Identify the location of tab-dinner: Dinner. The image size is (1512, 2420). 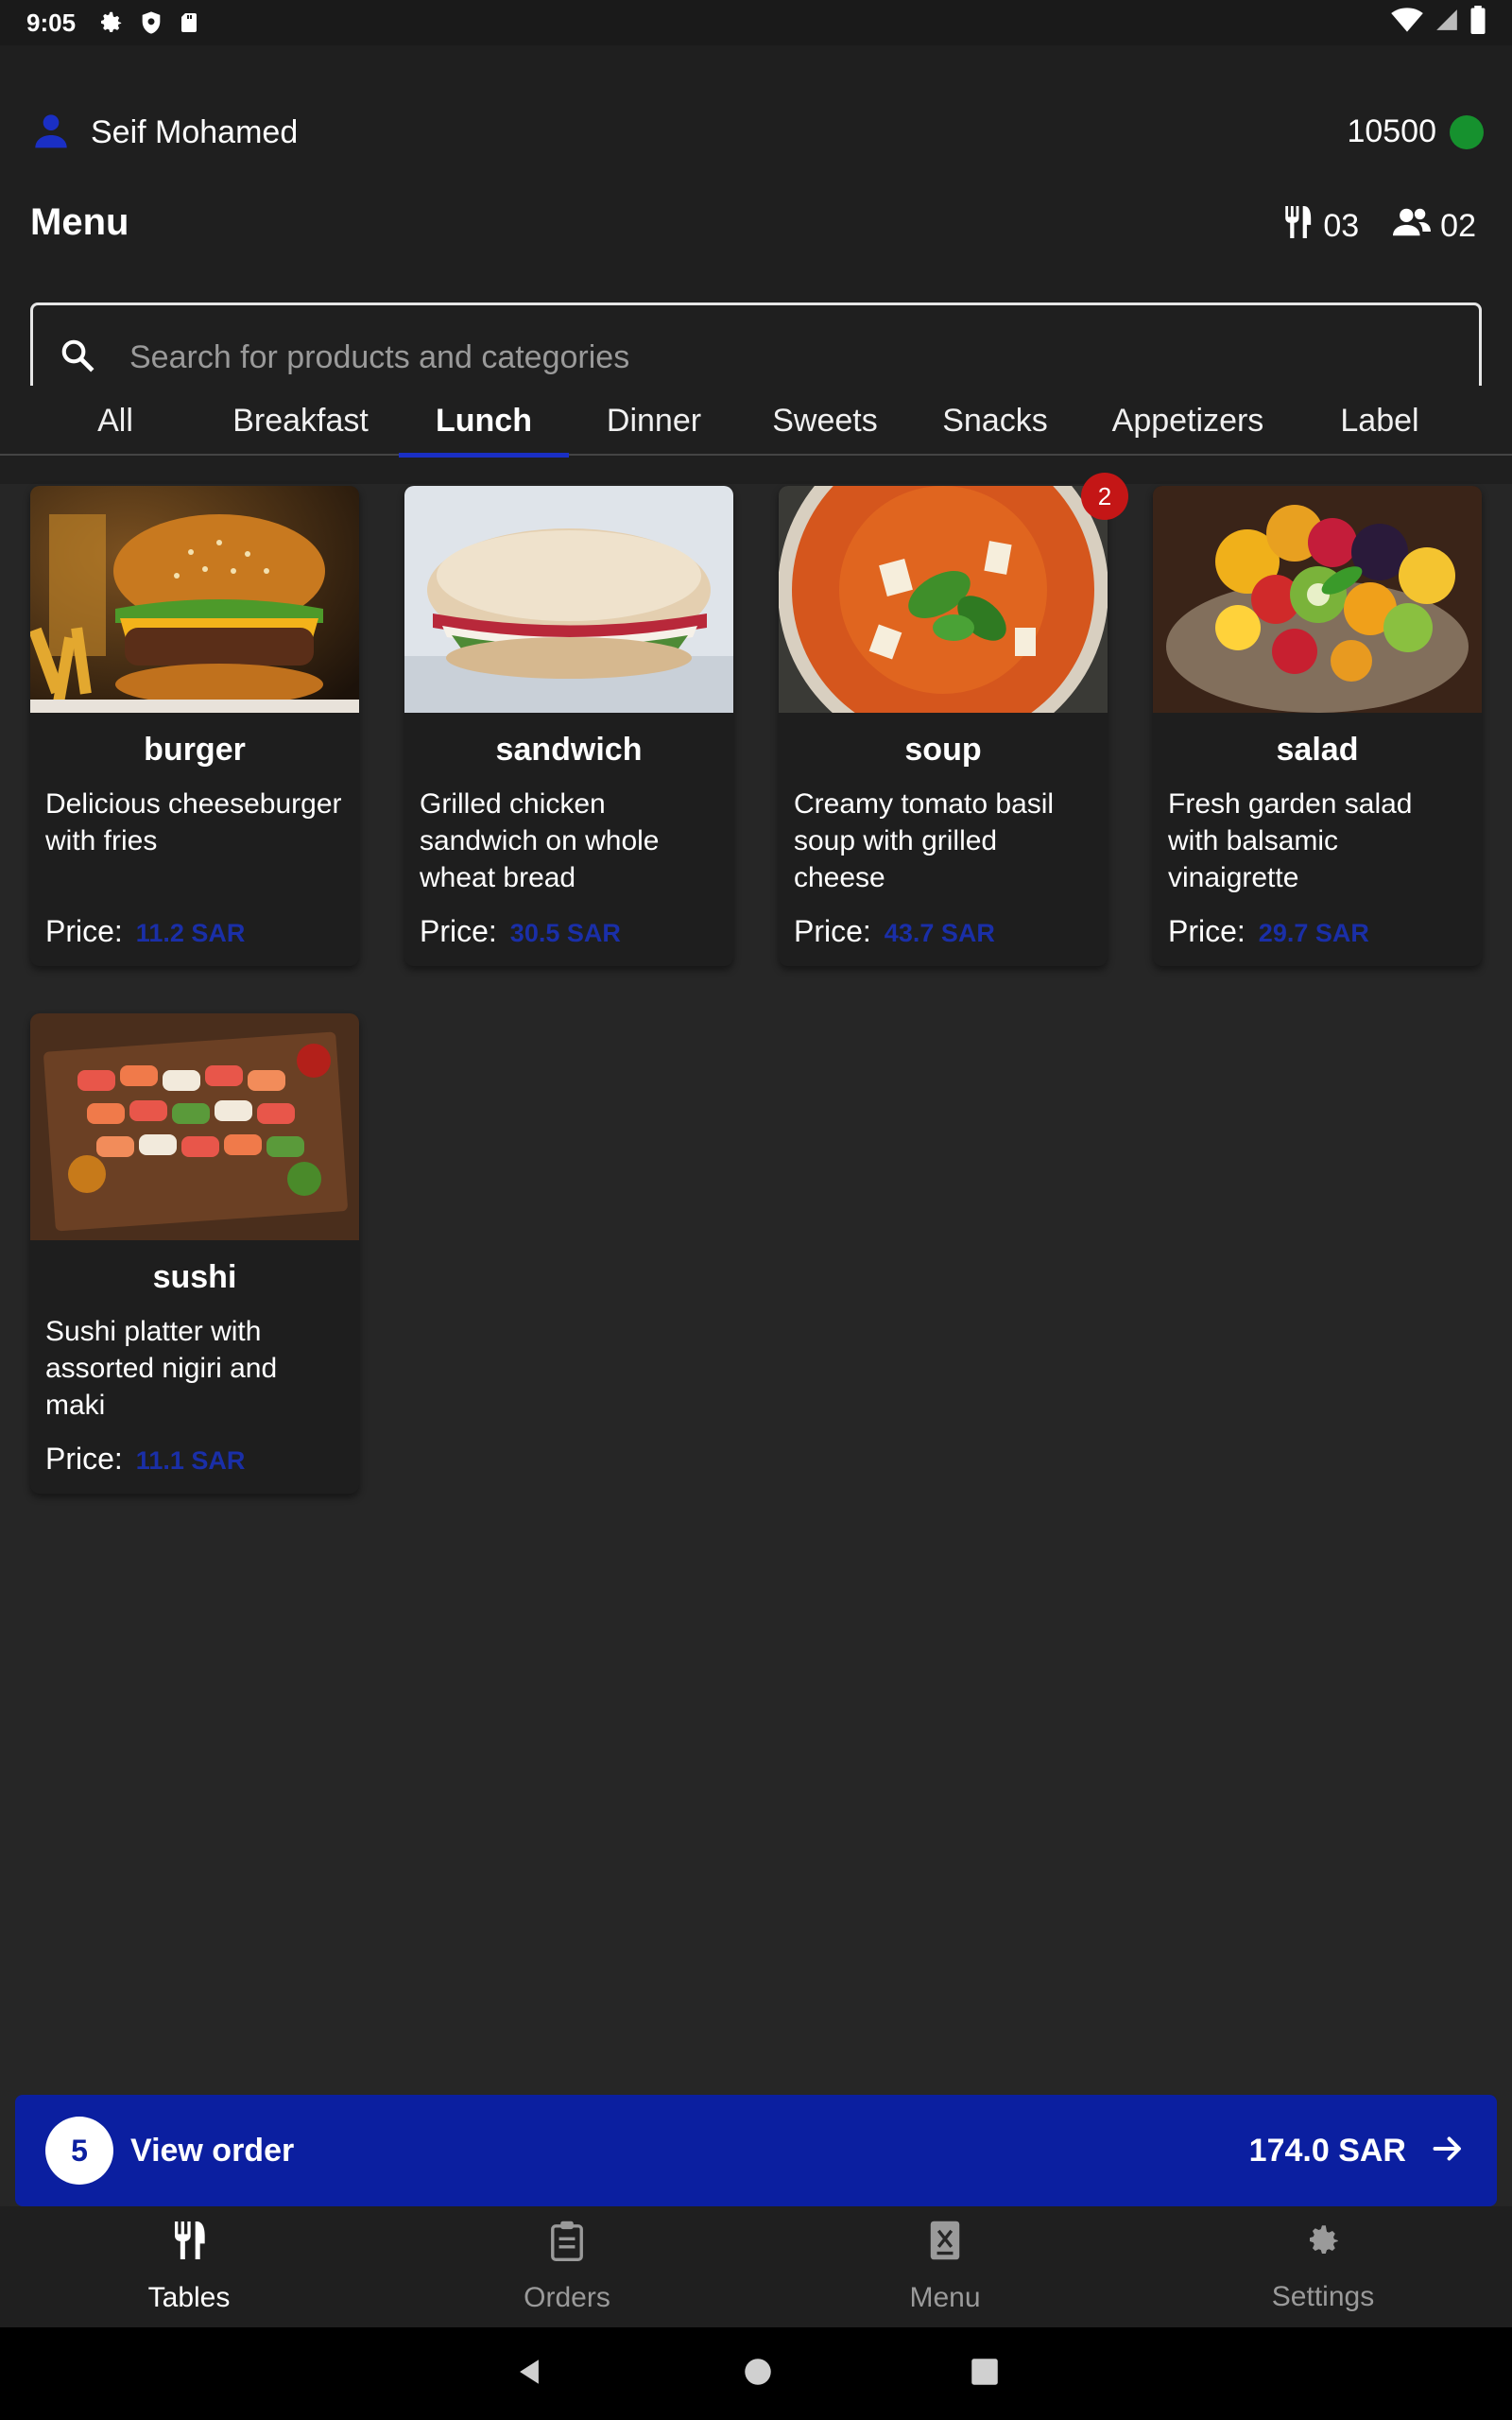
(653, 421).